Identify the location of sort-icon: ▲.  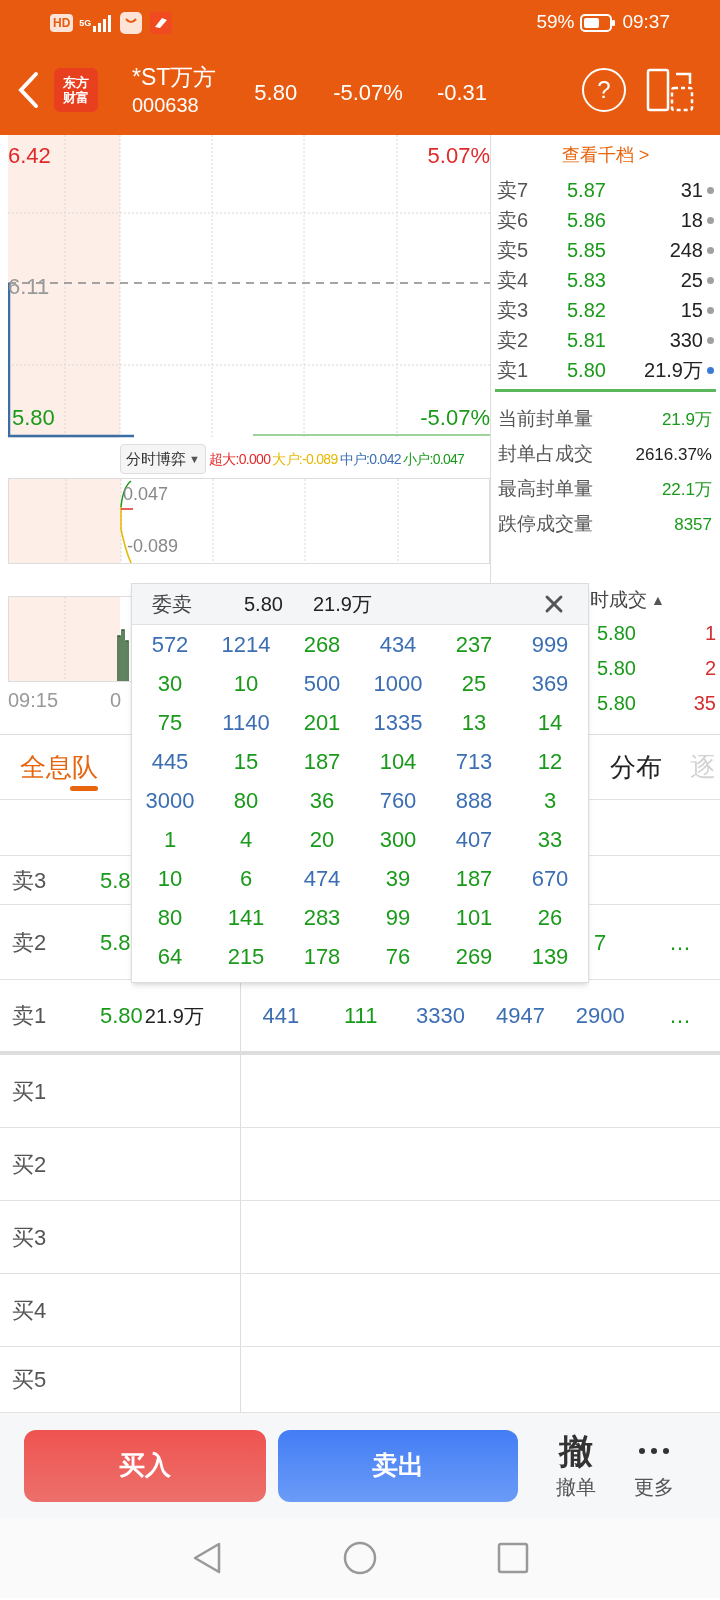
(658, 600).